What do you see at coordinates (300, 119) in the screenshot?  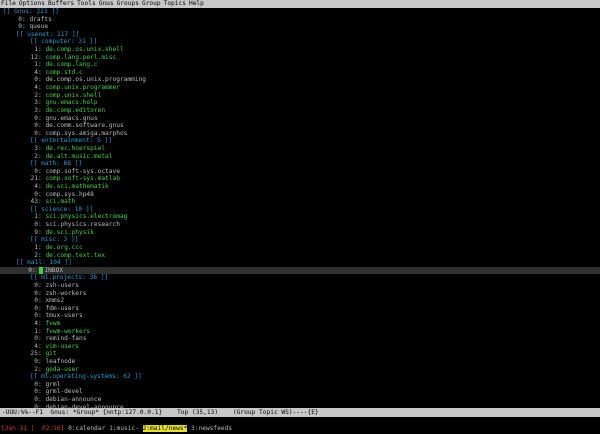 I see `group-line: 0: gnu.emacs.gnus` at bounding box center [300, 119].